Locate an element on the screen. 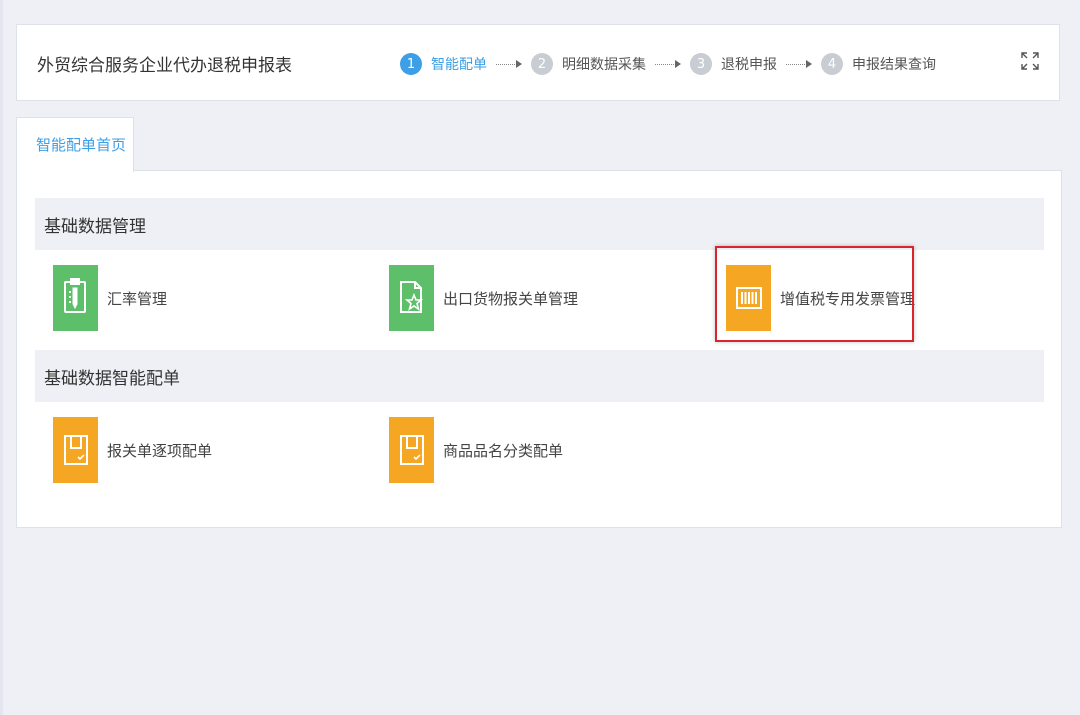 The height and width of the screenshot is (715, 1080). step-label: 智能配单 is located at coordinates (459, 65).